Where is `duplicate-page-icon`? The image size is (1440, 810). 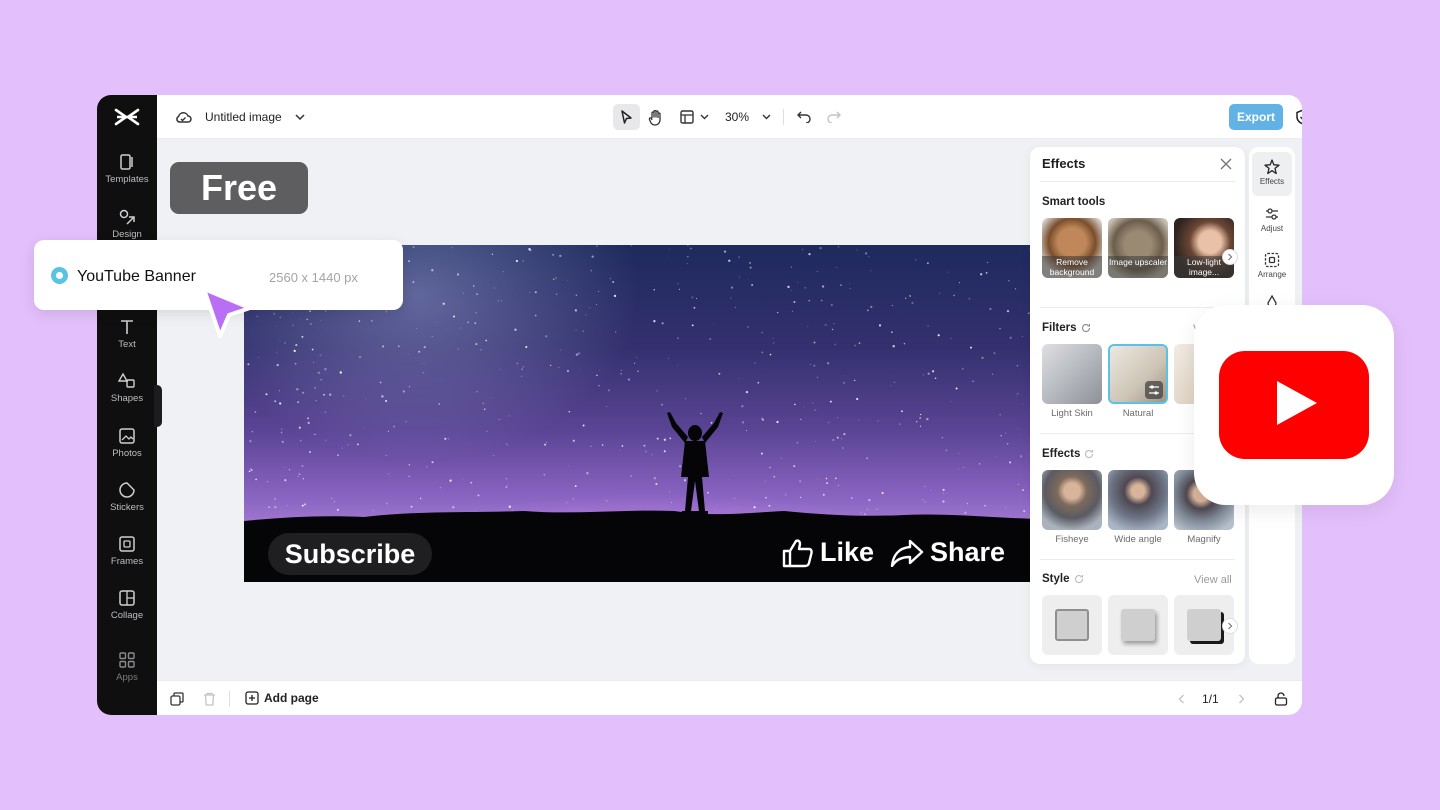
duplicate-page-icon is located at coordinates (177, 699).